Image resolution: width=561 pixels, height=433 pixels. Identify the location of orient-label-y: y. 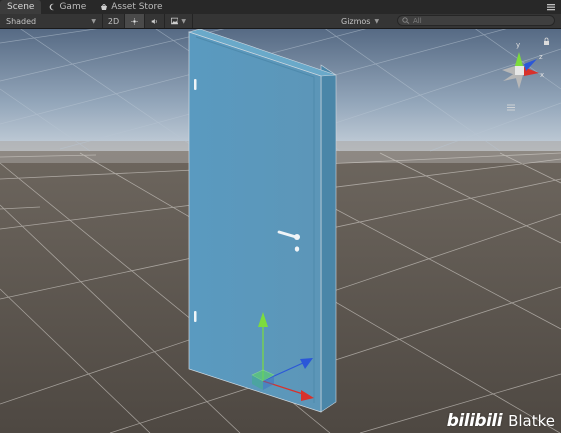
(518, 45).